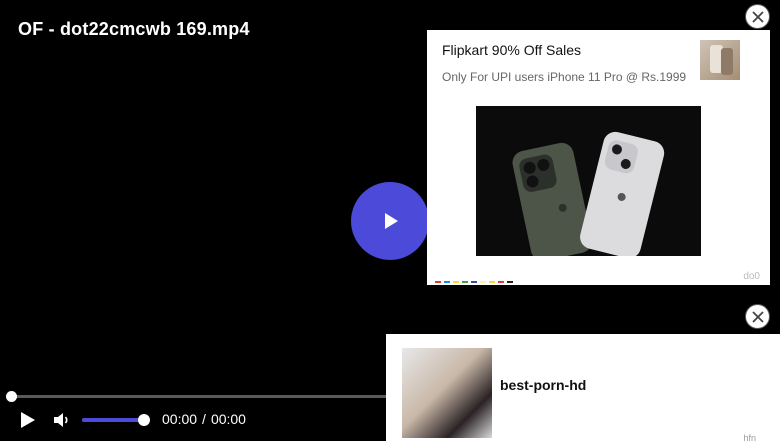 The image size is (780, 441). I want to click on volume-icon, so click(61, 420).